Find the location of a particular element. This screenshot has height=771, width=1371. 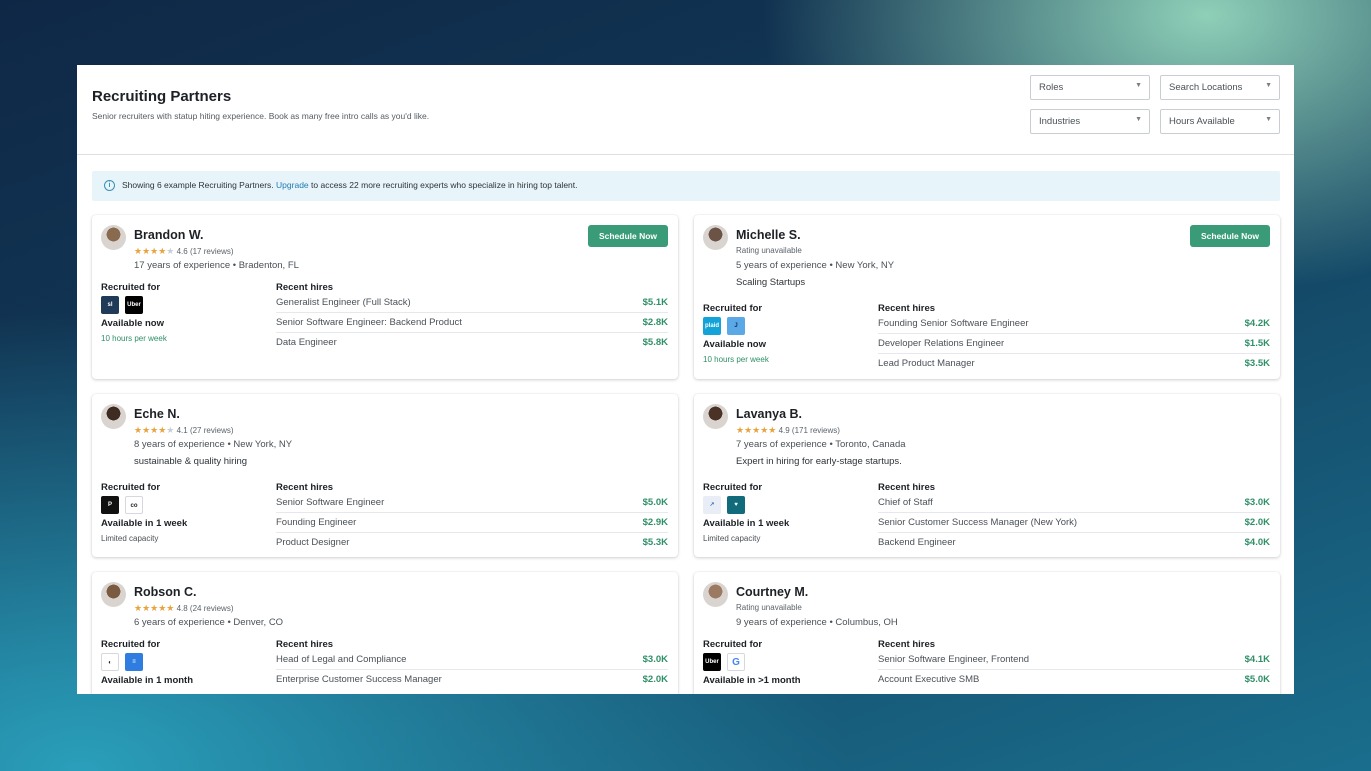

hire-row: Founding Senior Software Engineer $4.2K is located at coordinates (1074, 324).